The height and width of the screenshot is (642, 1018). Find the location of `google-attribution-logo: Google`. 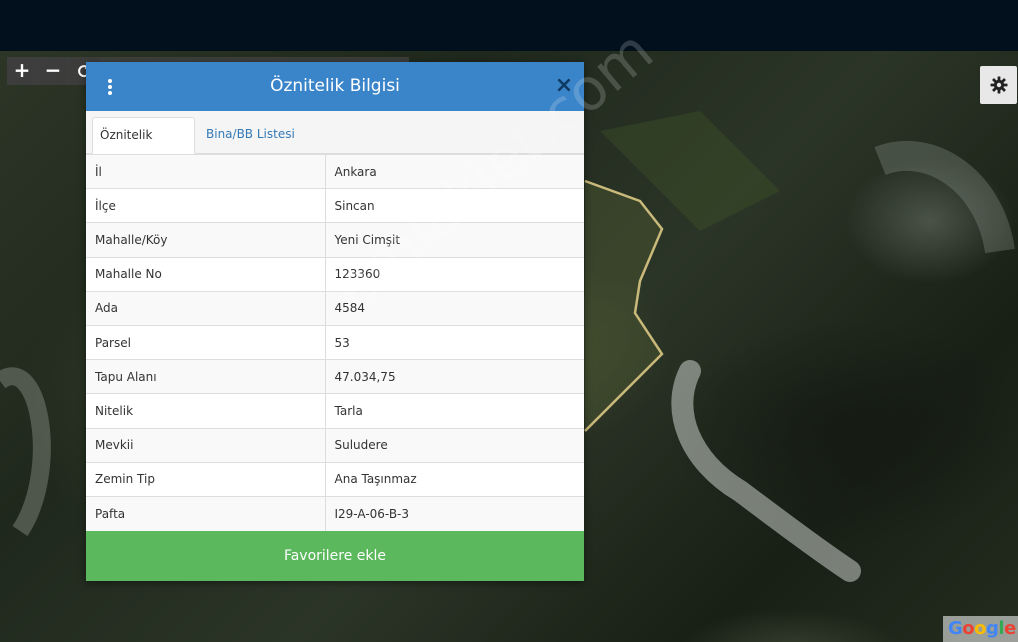

google-attribution-logo: Google is located at coordinates (980, 629).